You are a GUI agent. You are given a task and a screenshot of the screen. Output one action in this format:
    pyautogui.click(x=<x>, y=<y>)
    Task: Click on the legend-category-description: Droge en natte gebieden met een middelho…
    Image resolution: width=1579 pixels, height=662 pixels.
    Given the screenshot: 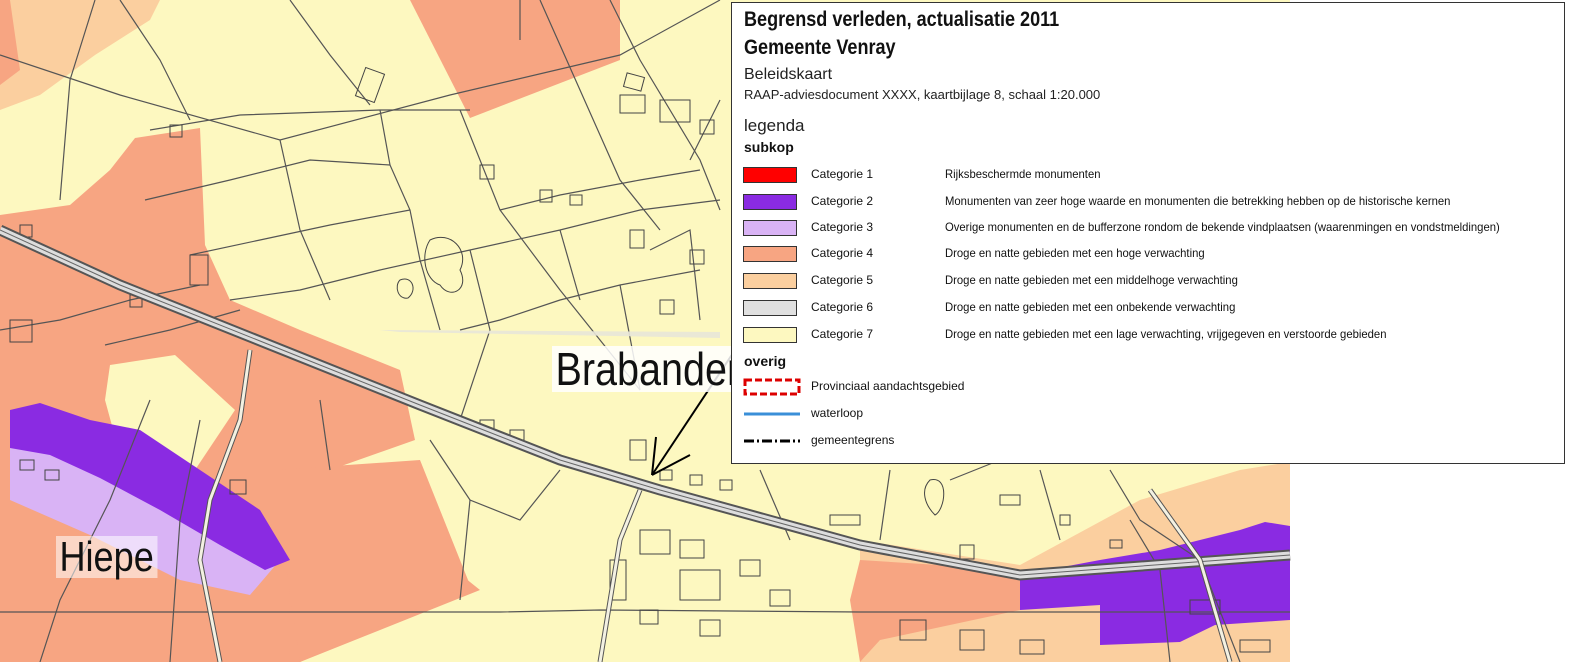 What is the action you would take?
    pyautogui.click(x=1091, y=280)
    